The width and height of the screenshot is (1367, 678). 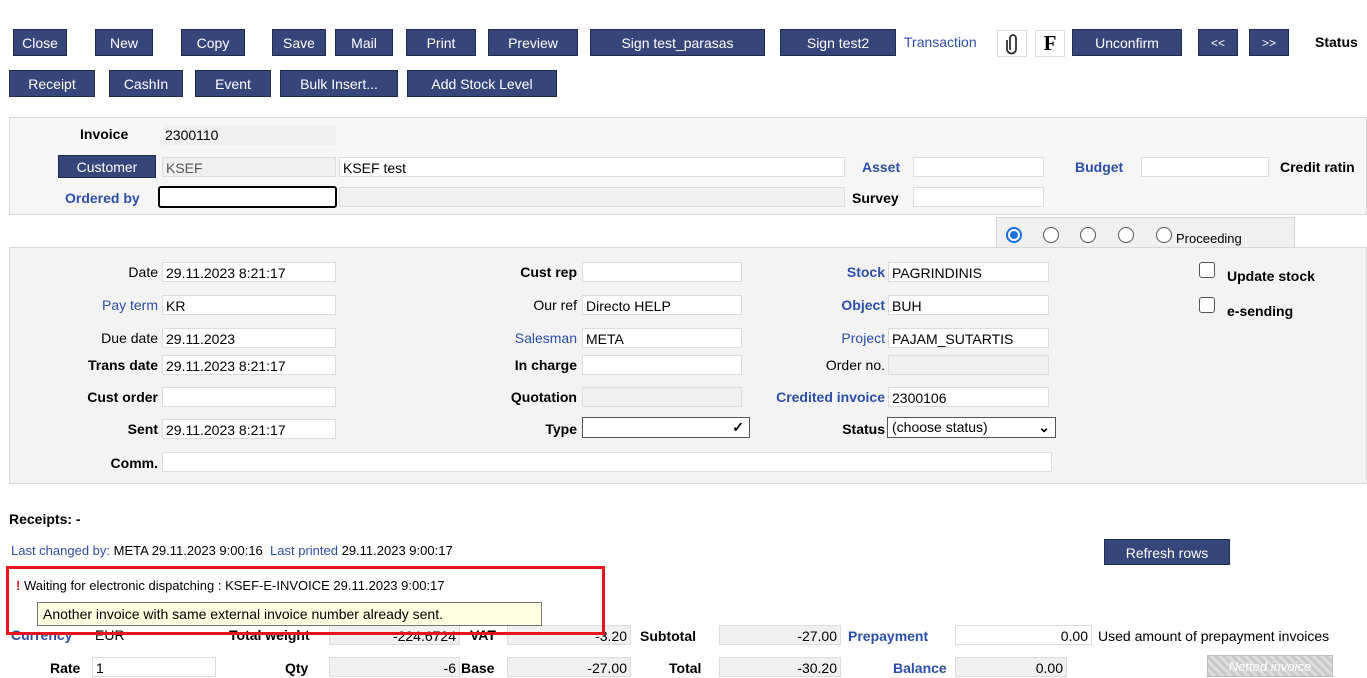 What do you see at coordinates (968, 305) in the screenshot?
I see `object-field: BUH` at bounding box center [968, 305].